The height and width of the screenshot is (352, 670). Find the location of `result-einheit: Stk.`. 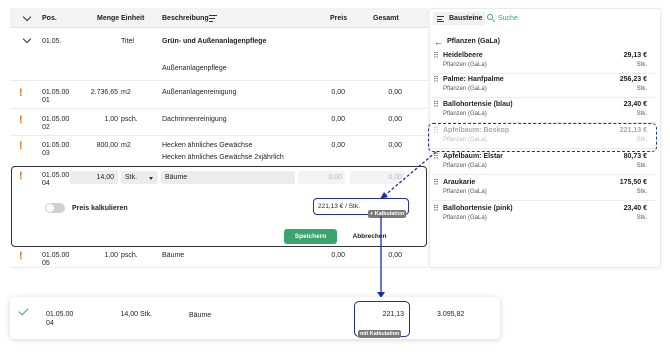

result-einheit: Stk. is located at coordinates (146, 314).